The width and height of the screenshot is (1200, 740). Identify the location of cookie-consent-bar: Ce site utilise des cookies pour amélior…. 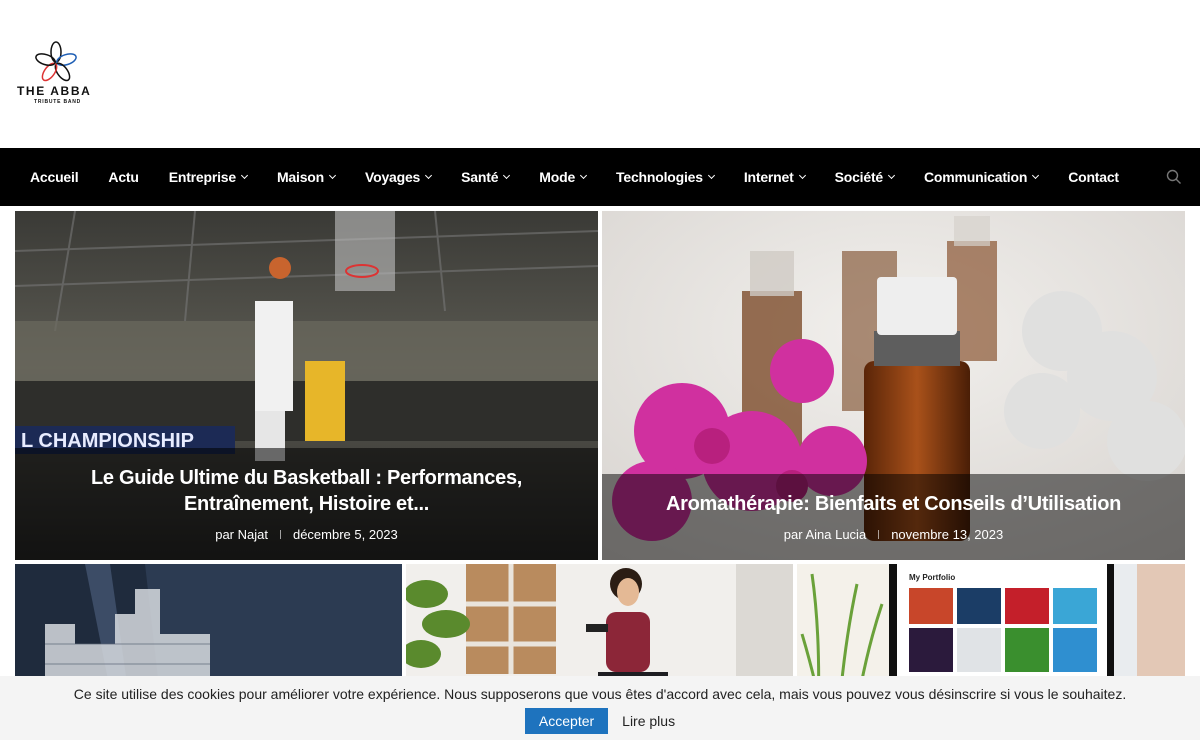
(600, 708).